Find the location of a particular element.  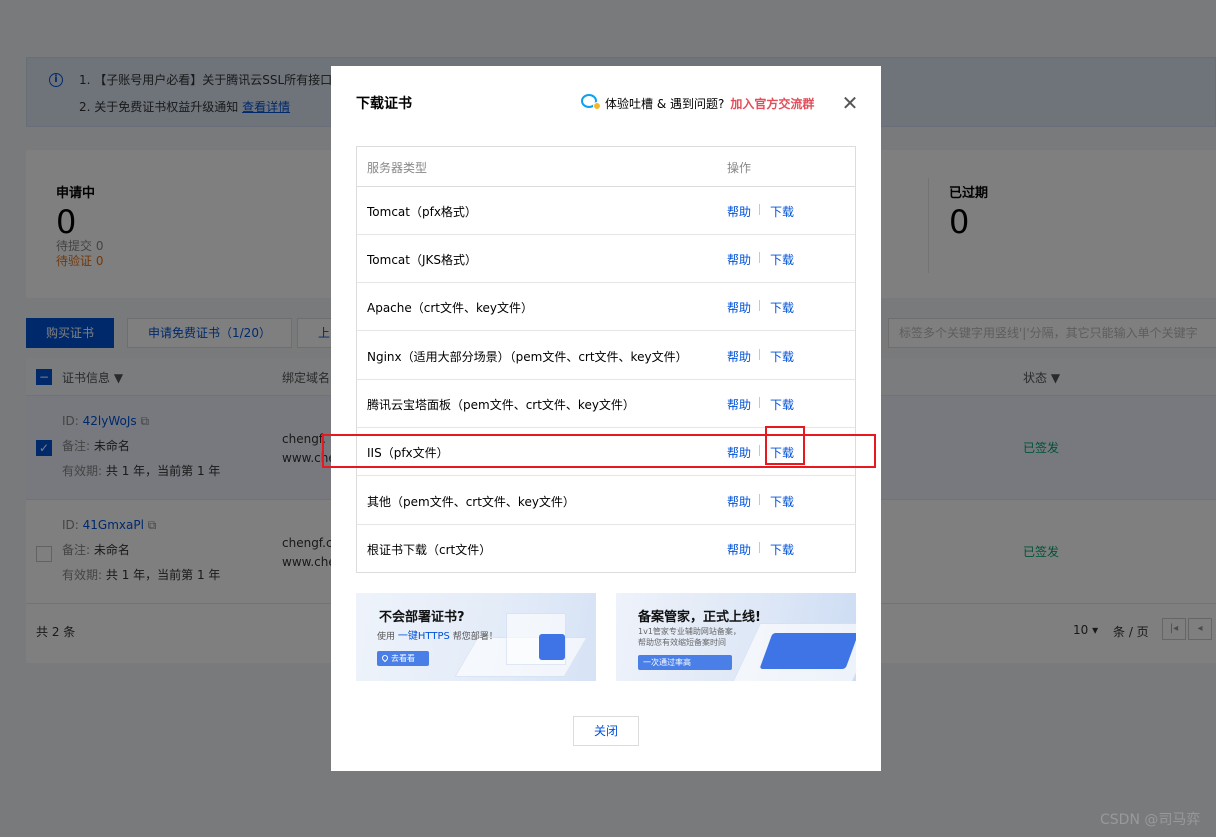

close-icon: ✕ is located at coordinates (850, 103).